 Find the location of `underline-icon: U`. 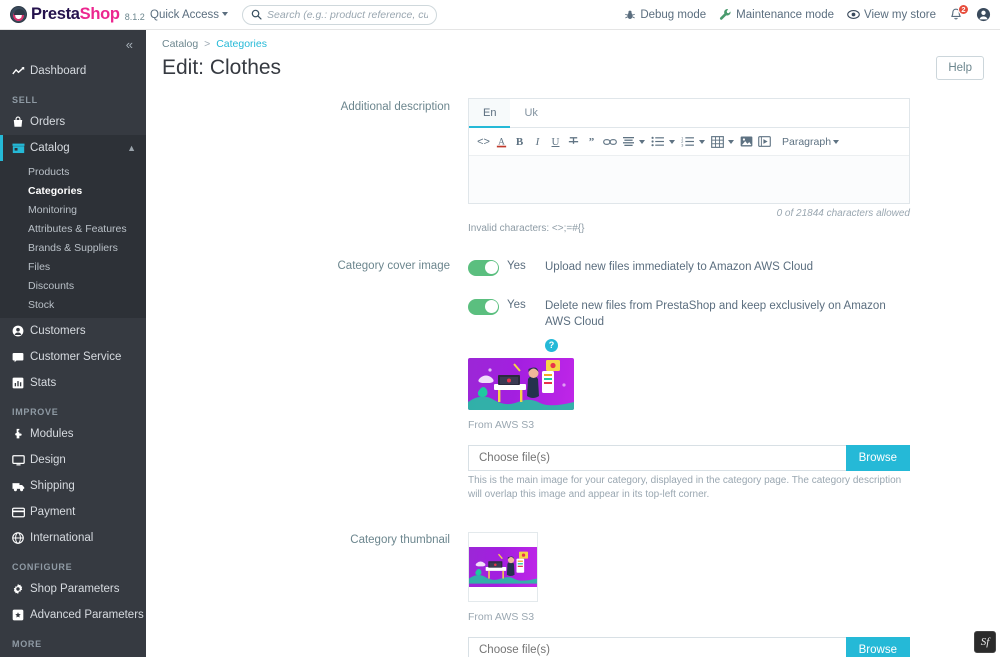

underline-icon: U is located at coordinates (555, 141).